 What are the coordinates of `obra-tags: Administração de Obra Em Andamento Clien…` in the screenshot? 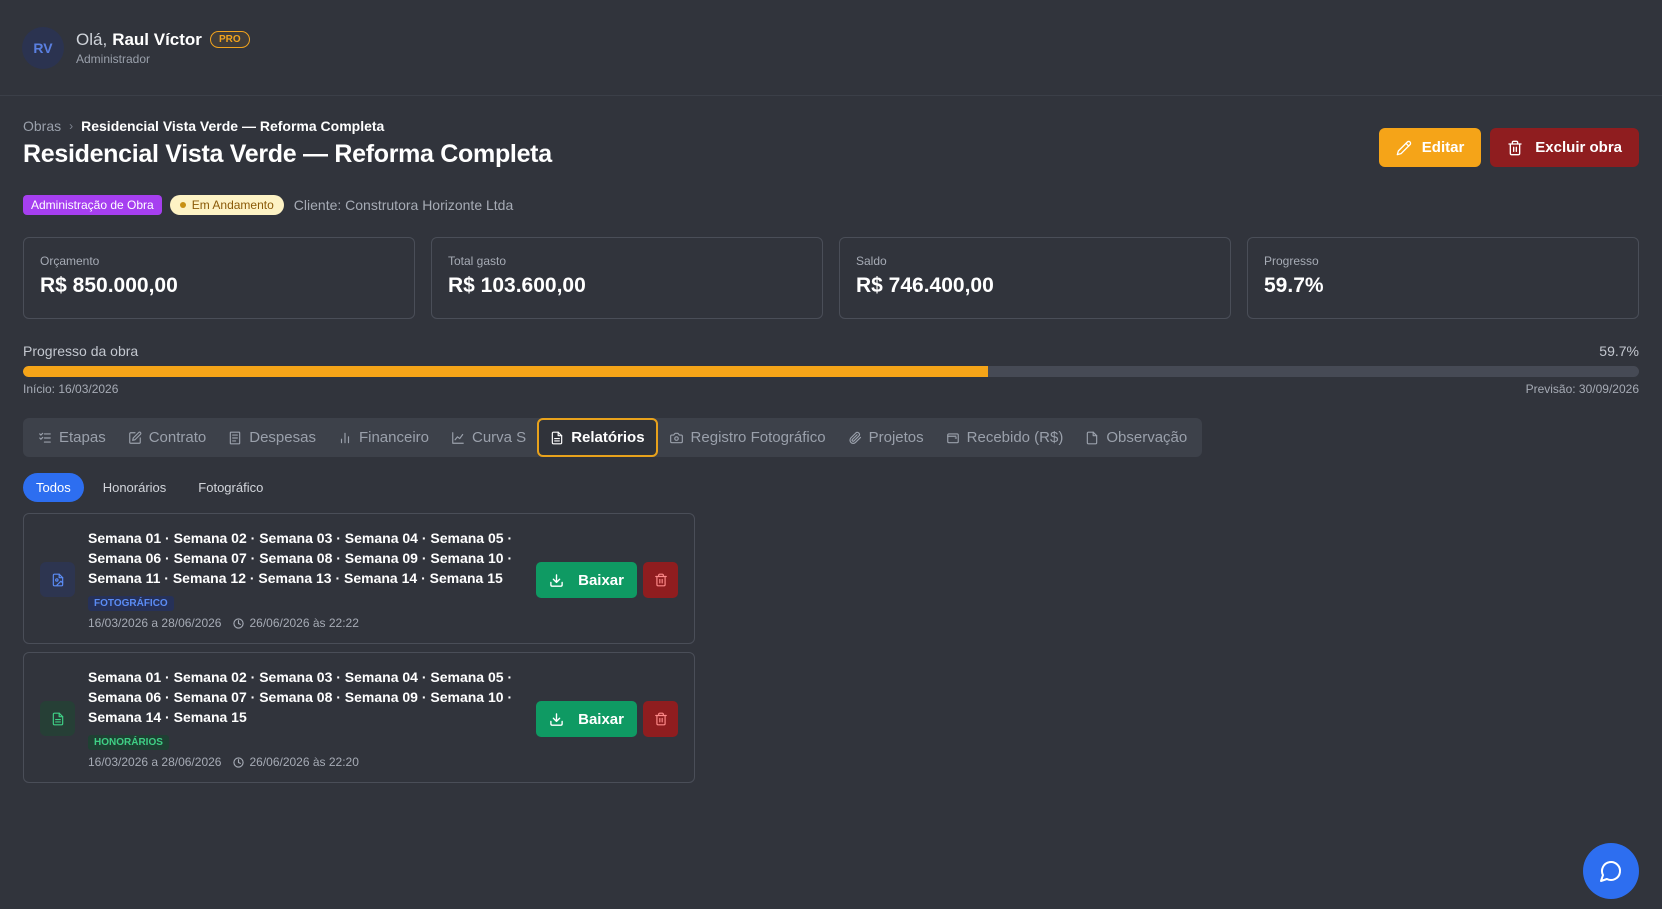 It's located at (831, 205).